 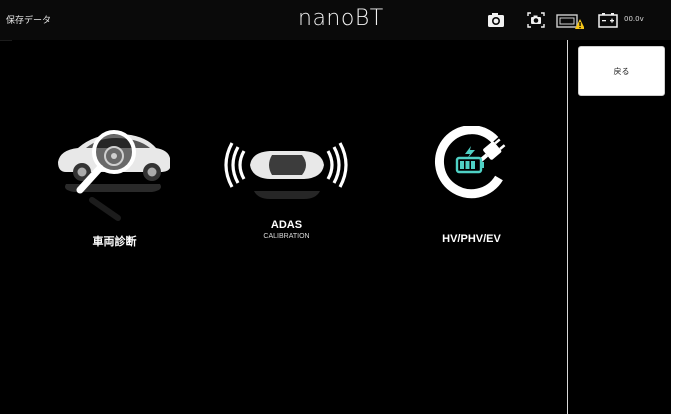 I want to click on brand-logo: nanoBT, so click(x=341, y=18).